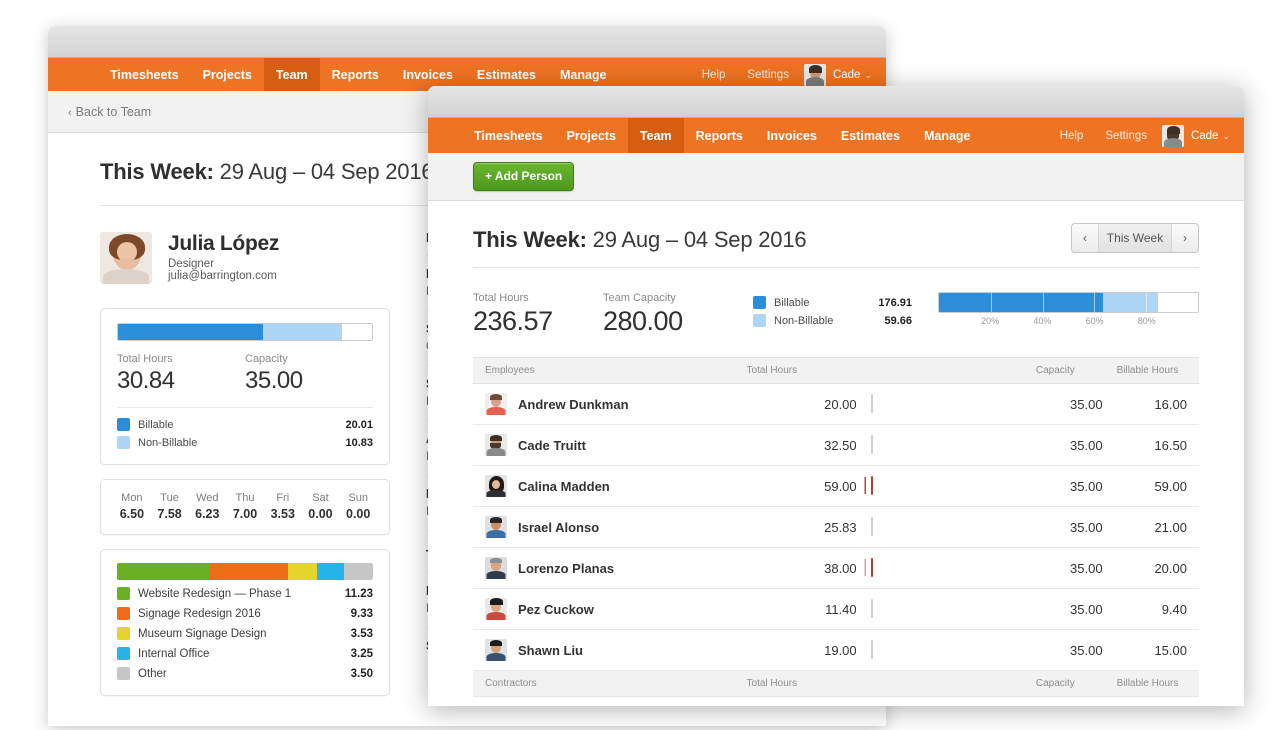  Describe the element at coordinates (566, 568) in the screenshot. I see `employee-name: Lorenzo Planas` at that location.